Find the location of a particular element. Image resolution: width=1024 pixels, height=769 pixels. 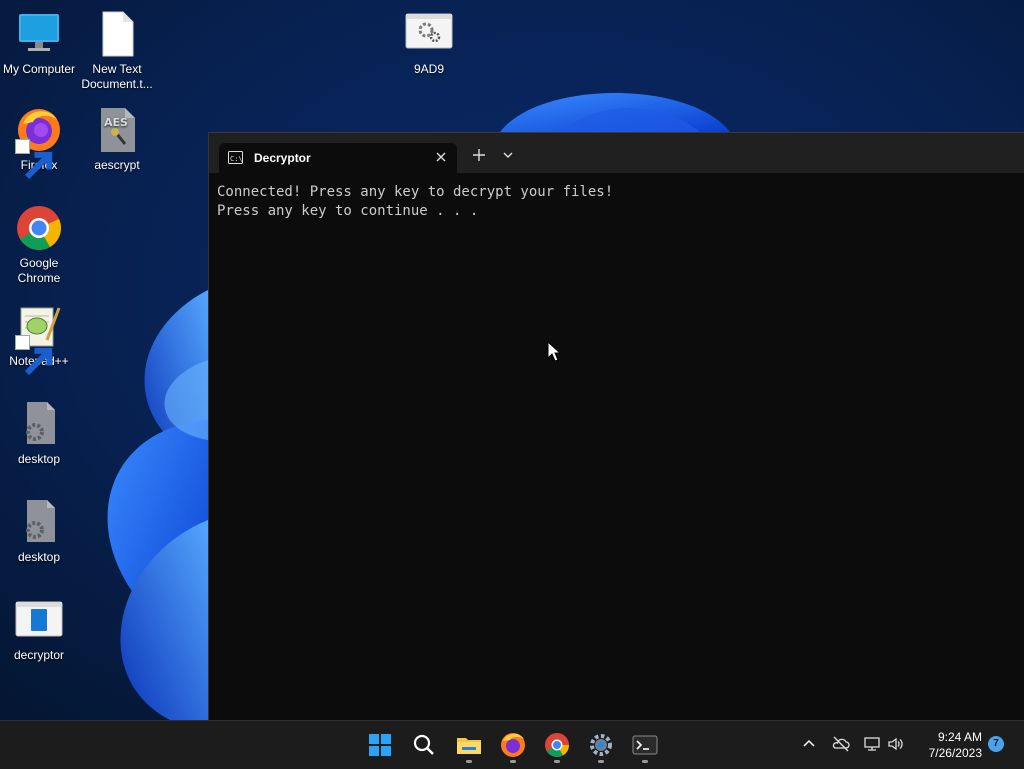

notification-badge: 7 is located at coordinates (996, 744).